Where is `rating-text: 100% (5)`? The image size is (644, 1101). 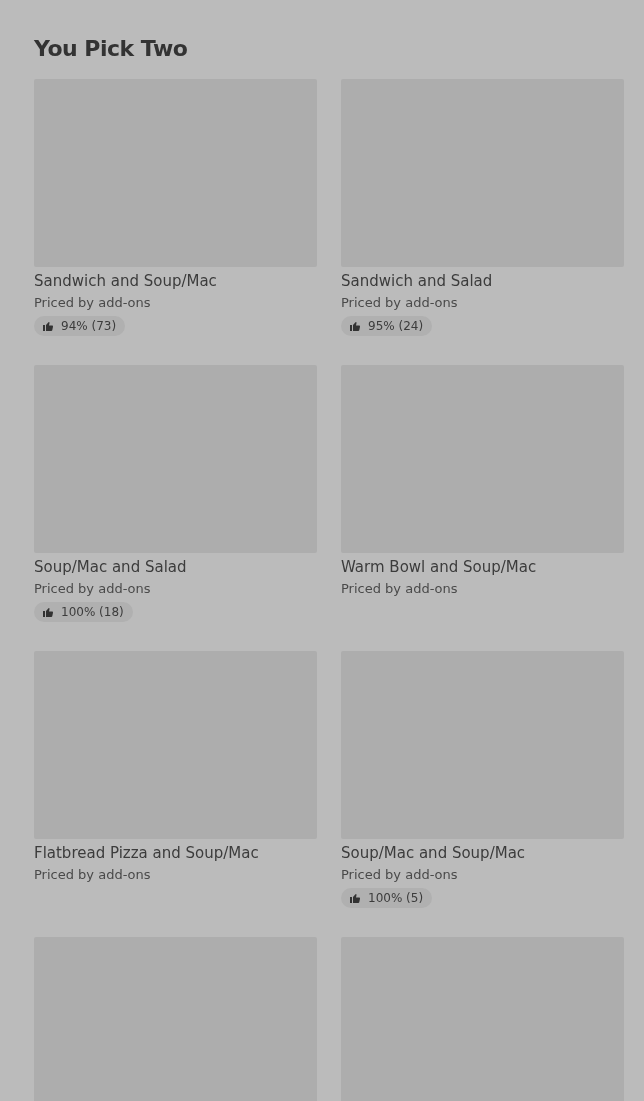 rating-text: 100% (5) is located at coordinates (396, 898).